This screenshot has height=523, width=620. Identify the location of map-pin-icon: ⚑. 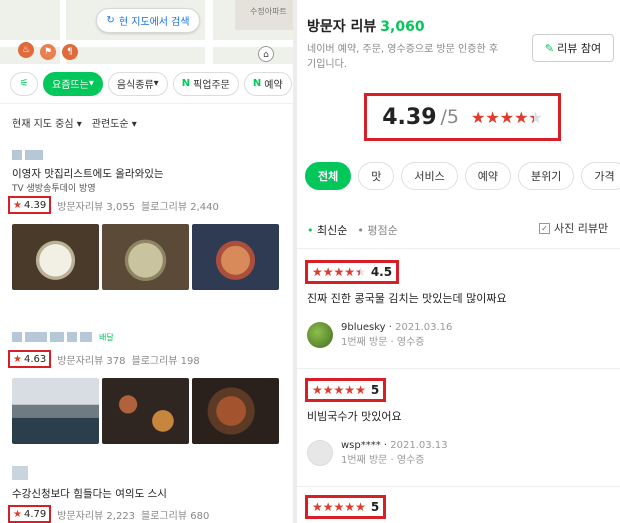
(48, 52).